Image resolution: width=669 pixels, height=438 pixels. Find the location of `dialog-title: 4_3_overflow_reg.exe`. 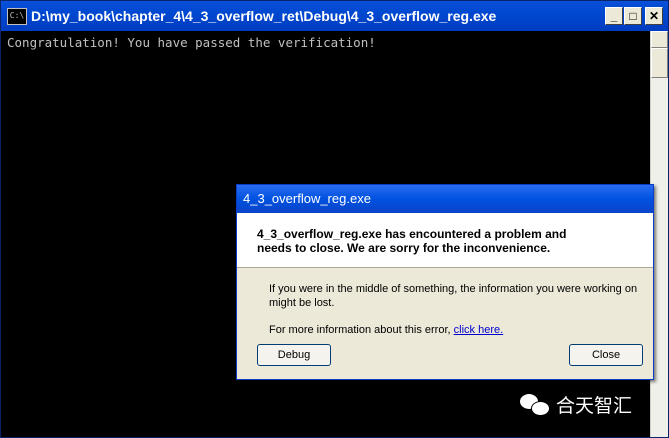

dialog-title: 4_3_overflow_reg.exe is located at coordinates (445, 199).